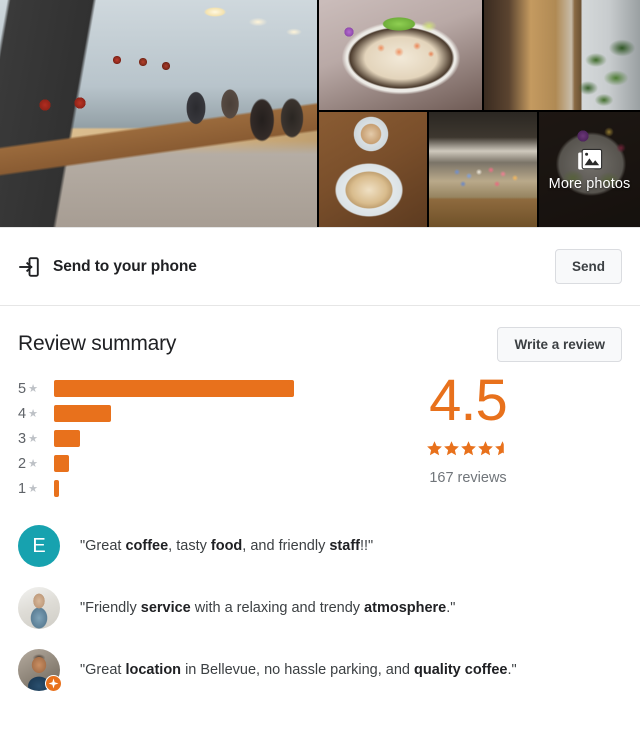 The height and width of the screenshot is (740, 640). I want to click on rating-level-number: 4, so click(22, 413).